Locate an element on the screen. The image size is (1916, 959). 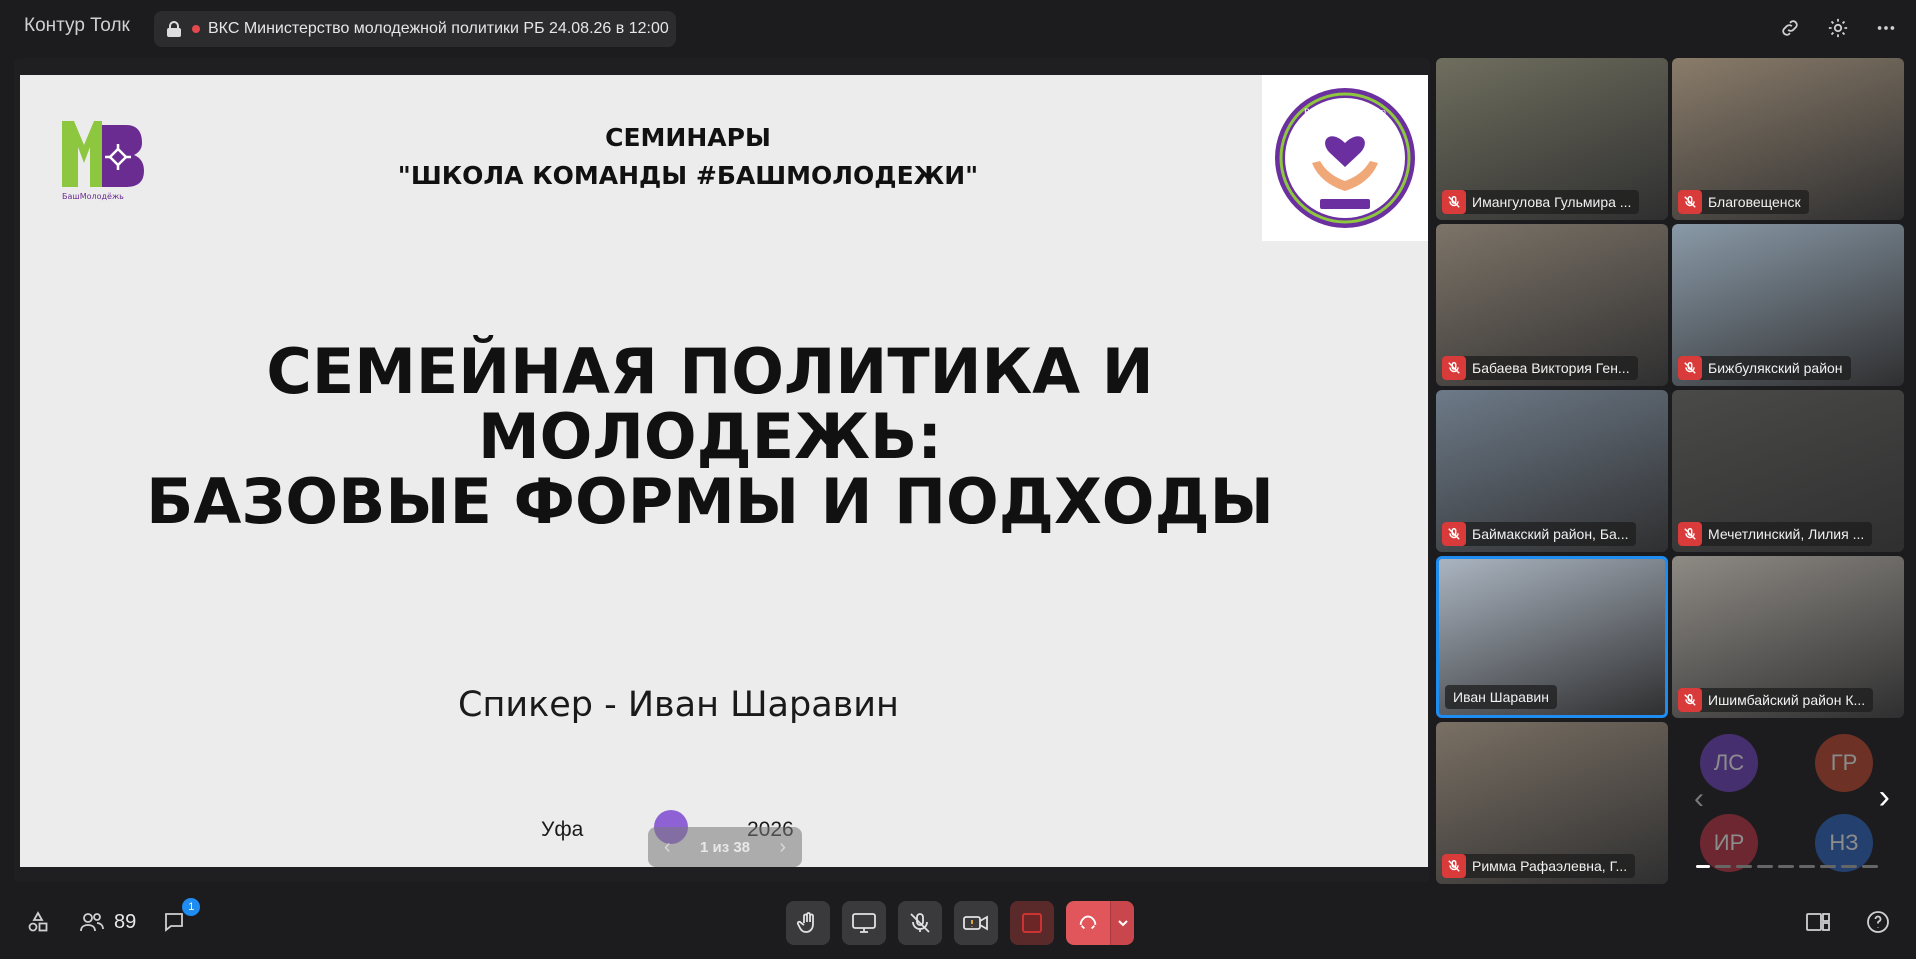
participant-name-bar: Благовещенск is located at coordinates (1743, 202).